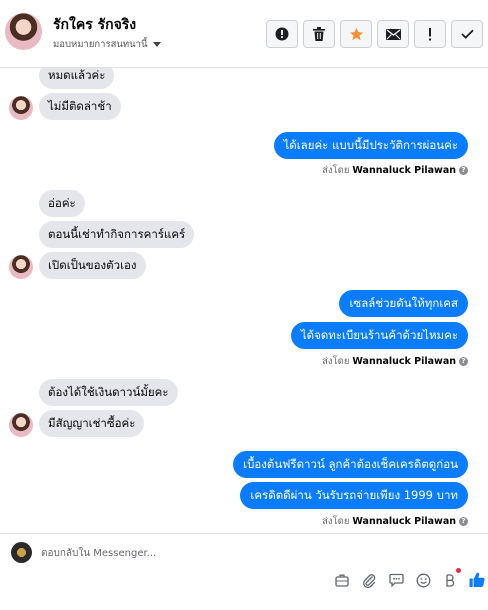  I want to click on chat-button, so click(396, 580).